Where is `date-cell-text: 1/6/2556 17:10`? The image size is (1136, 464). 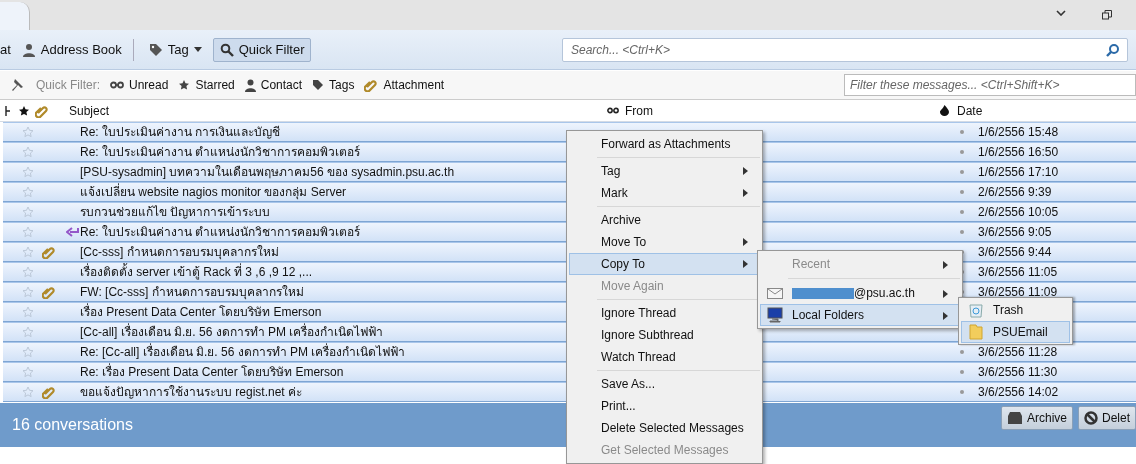
date-cell-text: 1/6/2556 17:10 is located at coordinates (1018, 172).